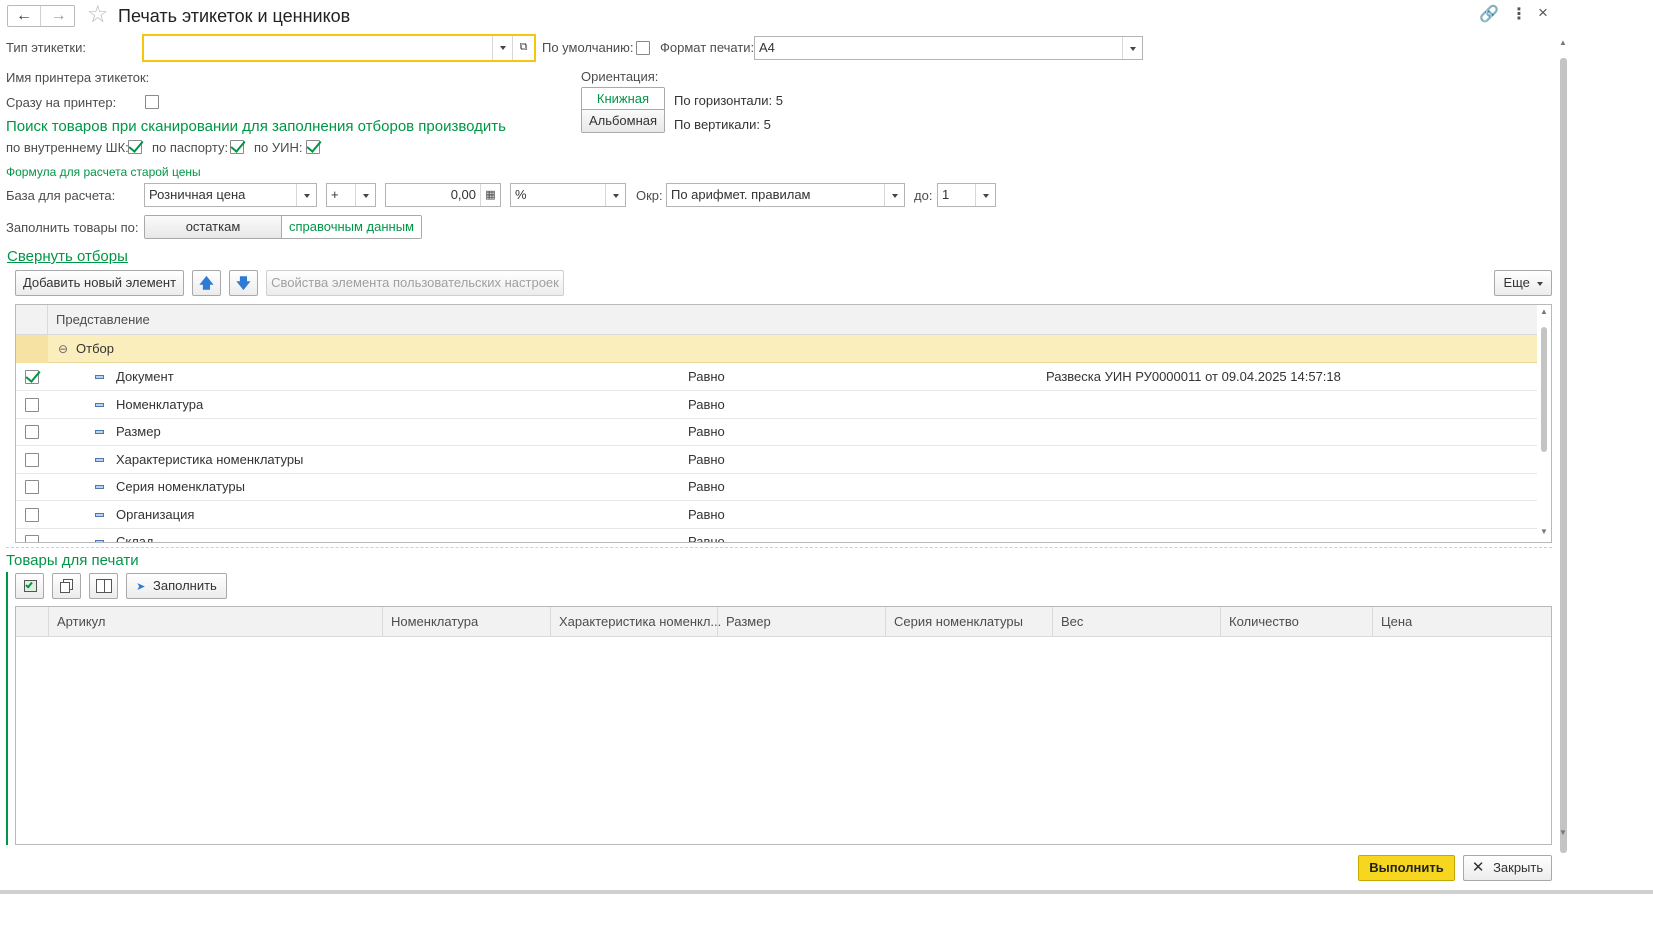 The height and width of the screenshot is (945, 1653). Describe the element at coordinates (66, 586) in the screenshot. I see `copy-button` at that location.